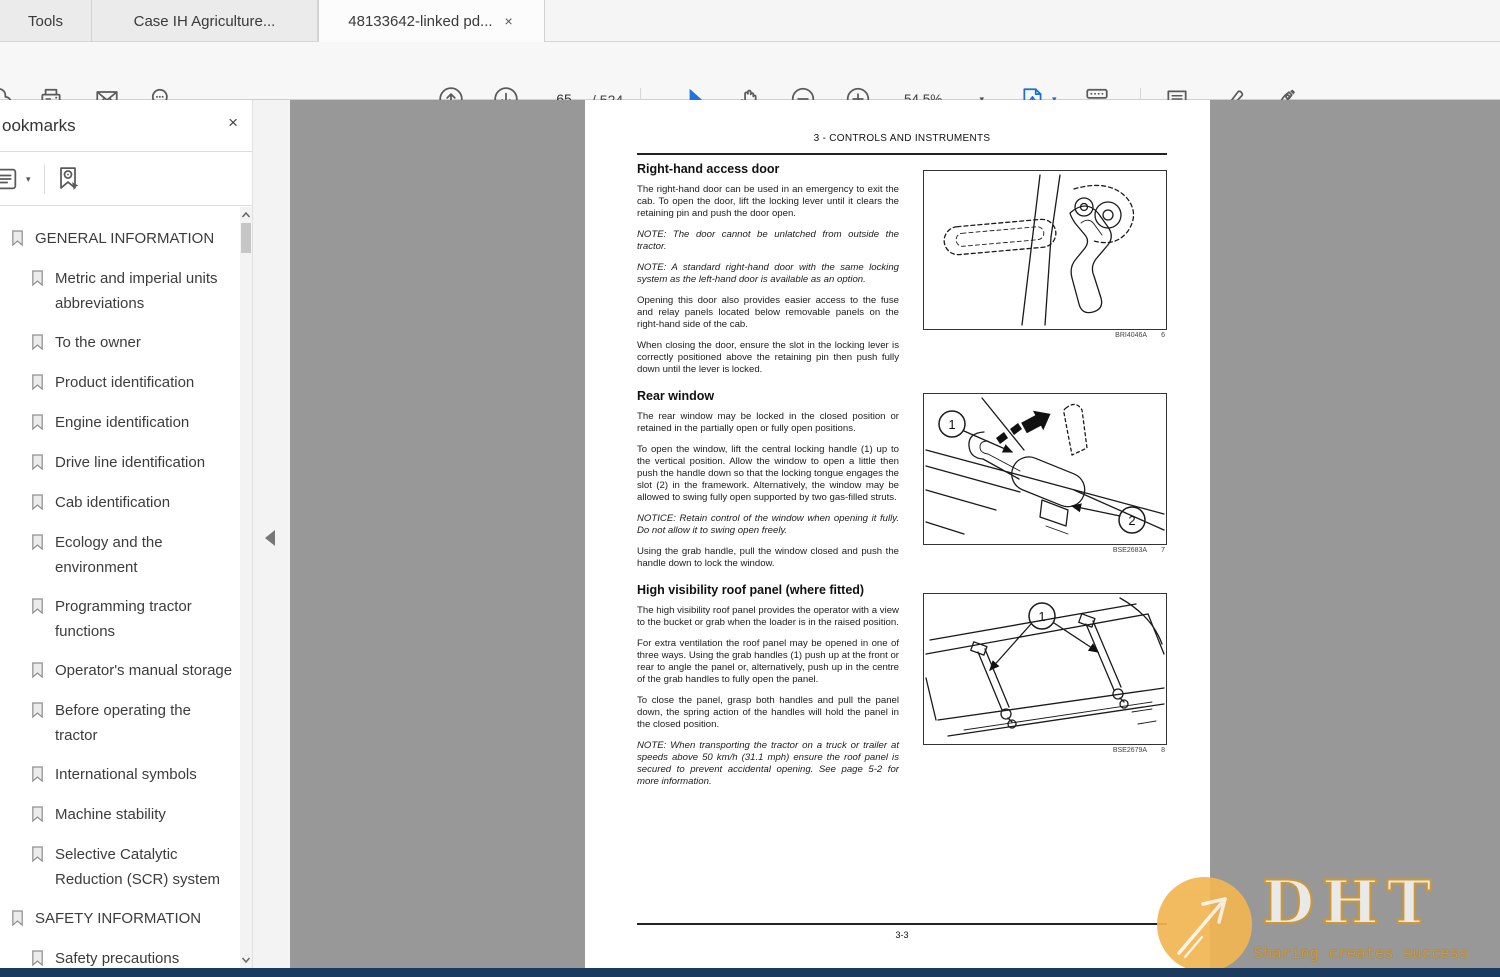 This screenshot has height=977, width=1500. I want to click on scrollbar-thumb, so click(246, 238).